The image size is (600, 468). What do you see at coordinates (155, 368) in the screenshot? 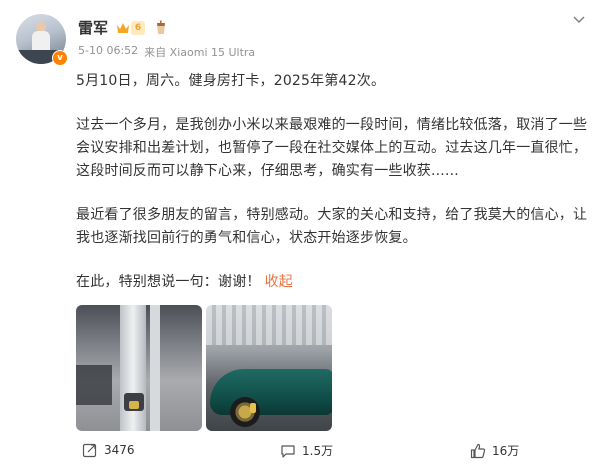
I see `gym-rack-side` at bounding box center [155, 368].